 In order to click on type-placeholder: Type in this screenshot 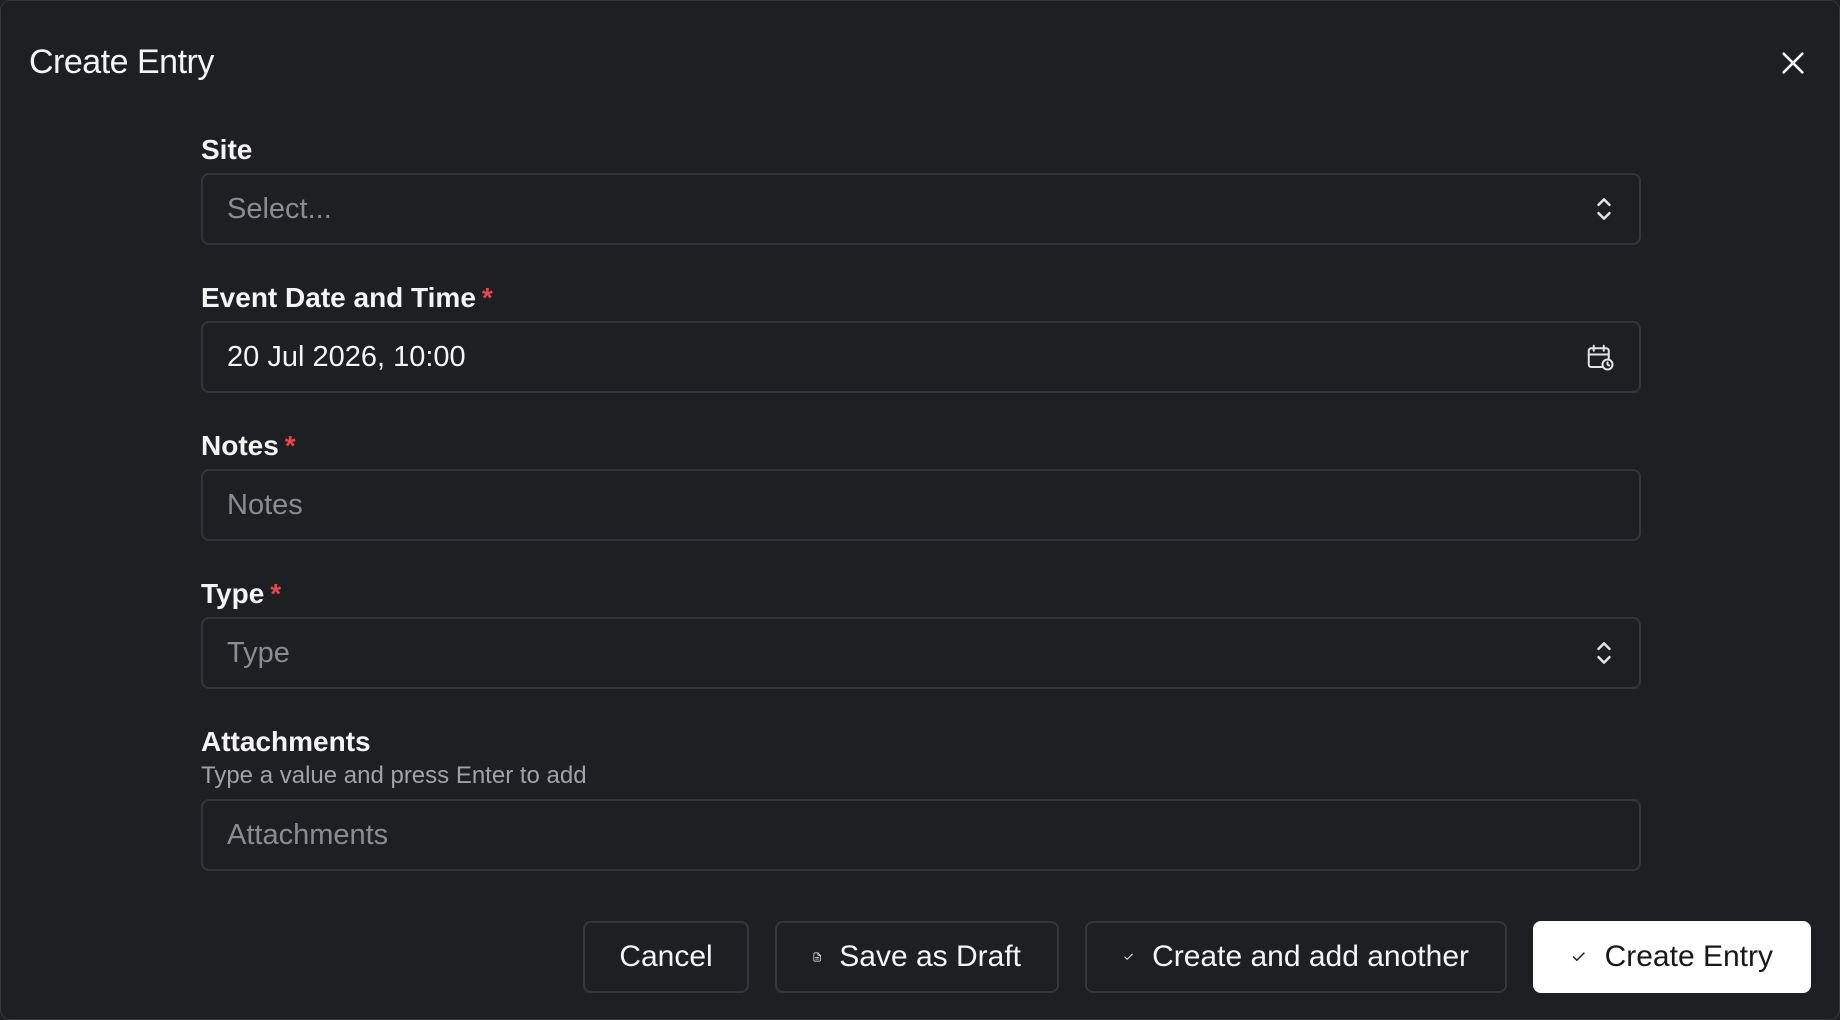, I will do `click(258, 652)`.